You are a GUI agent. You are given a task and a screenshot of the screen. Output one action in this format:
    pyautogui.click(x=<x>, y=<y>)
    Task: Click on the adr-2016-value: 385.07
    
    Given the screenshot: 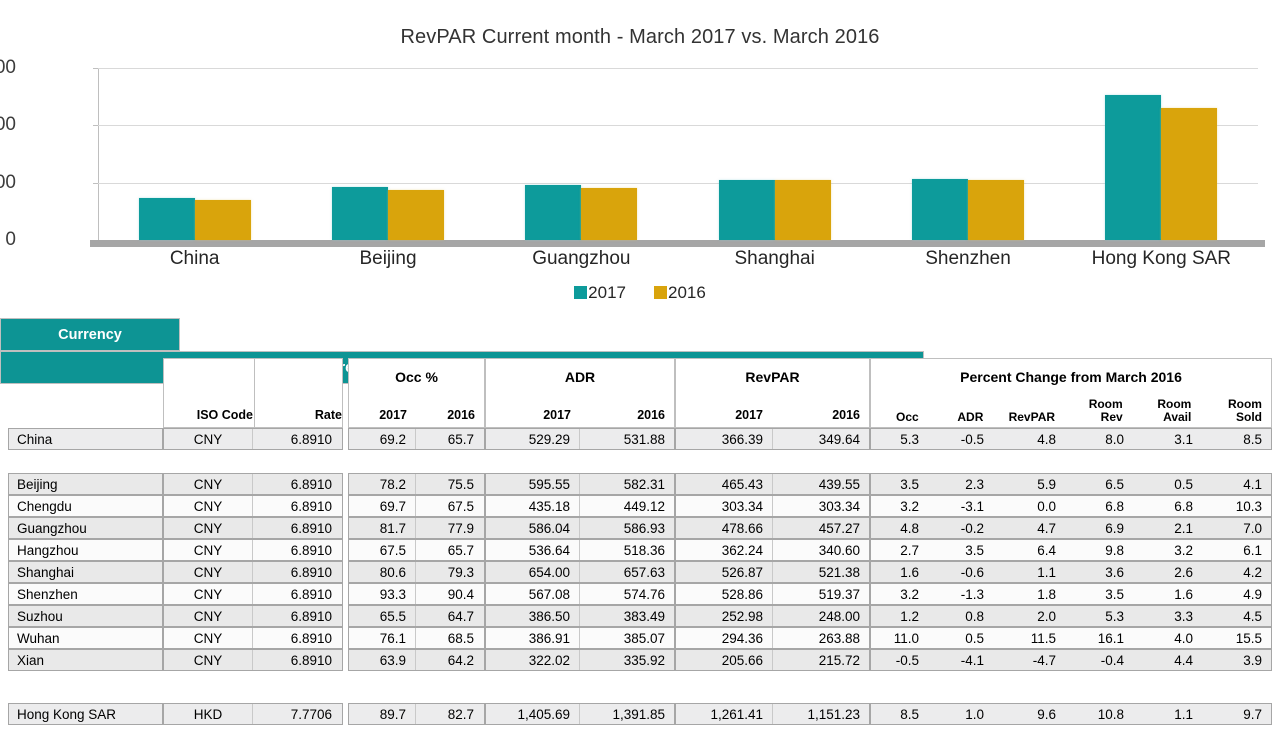 What is the action you would take?
    pyautogui.click(x=644, y=638)
    